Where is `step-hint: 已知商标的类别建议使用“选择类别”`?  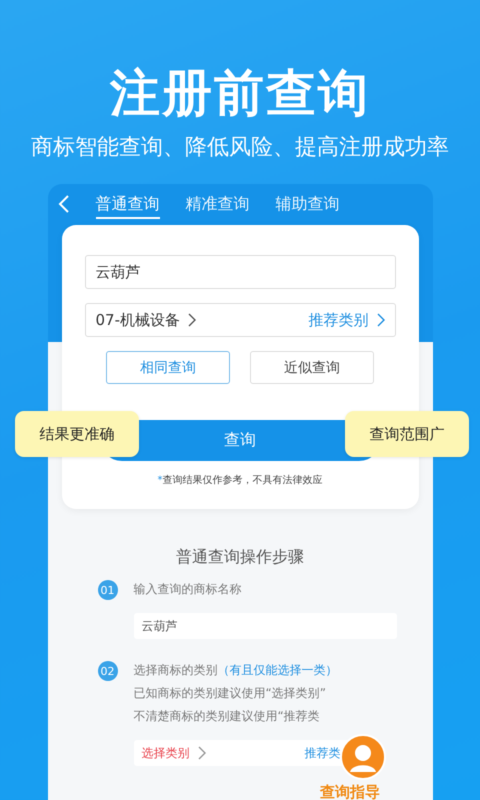 step-hint: 已知商标的类别建议使用“选择类别” is located at coordinates (230, 693).